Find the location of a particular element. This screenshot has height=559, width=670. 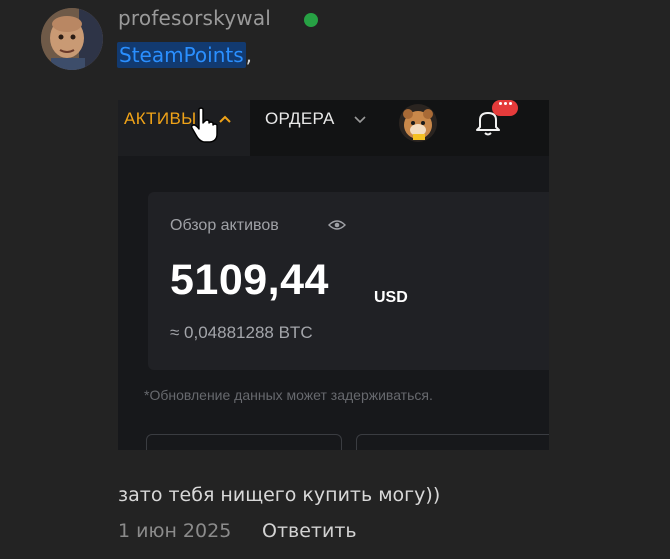

nav-assets-tab: АКТИВЫ is located at coordinates (160, 118).